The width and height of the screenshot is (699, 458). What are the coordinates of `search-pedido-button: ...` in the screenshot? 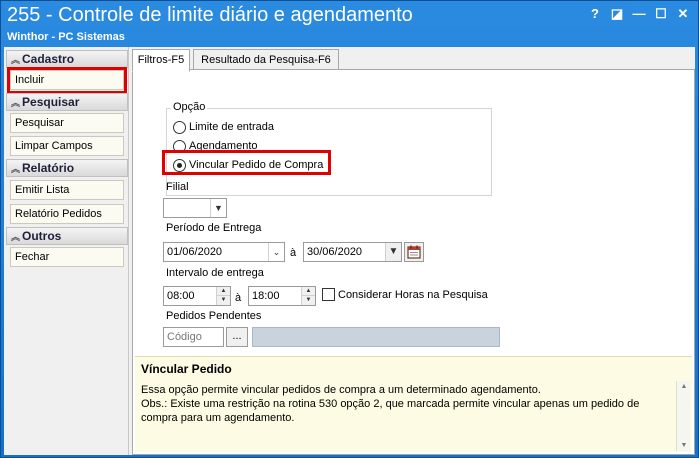 It's located at (237, 337).